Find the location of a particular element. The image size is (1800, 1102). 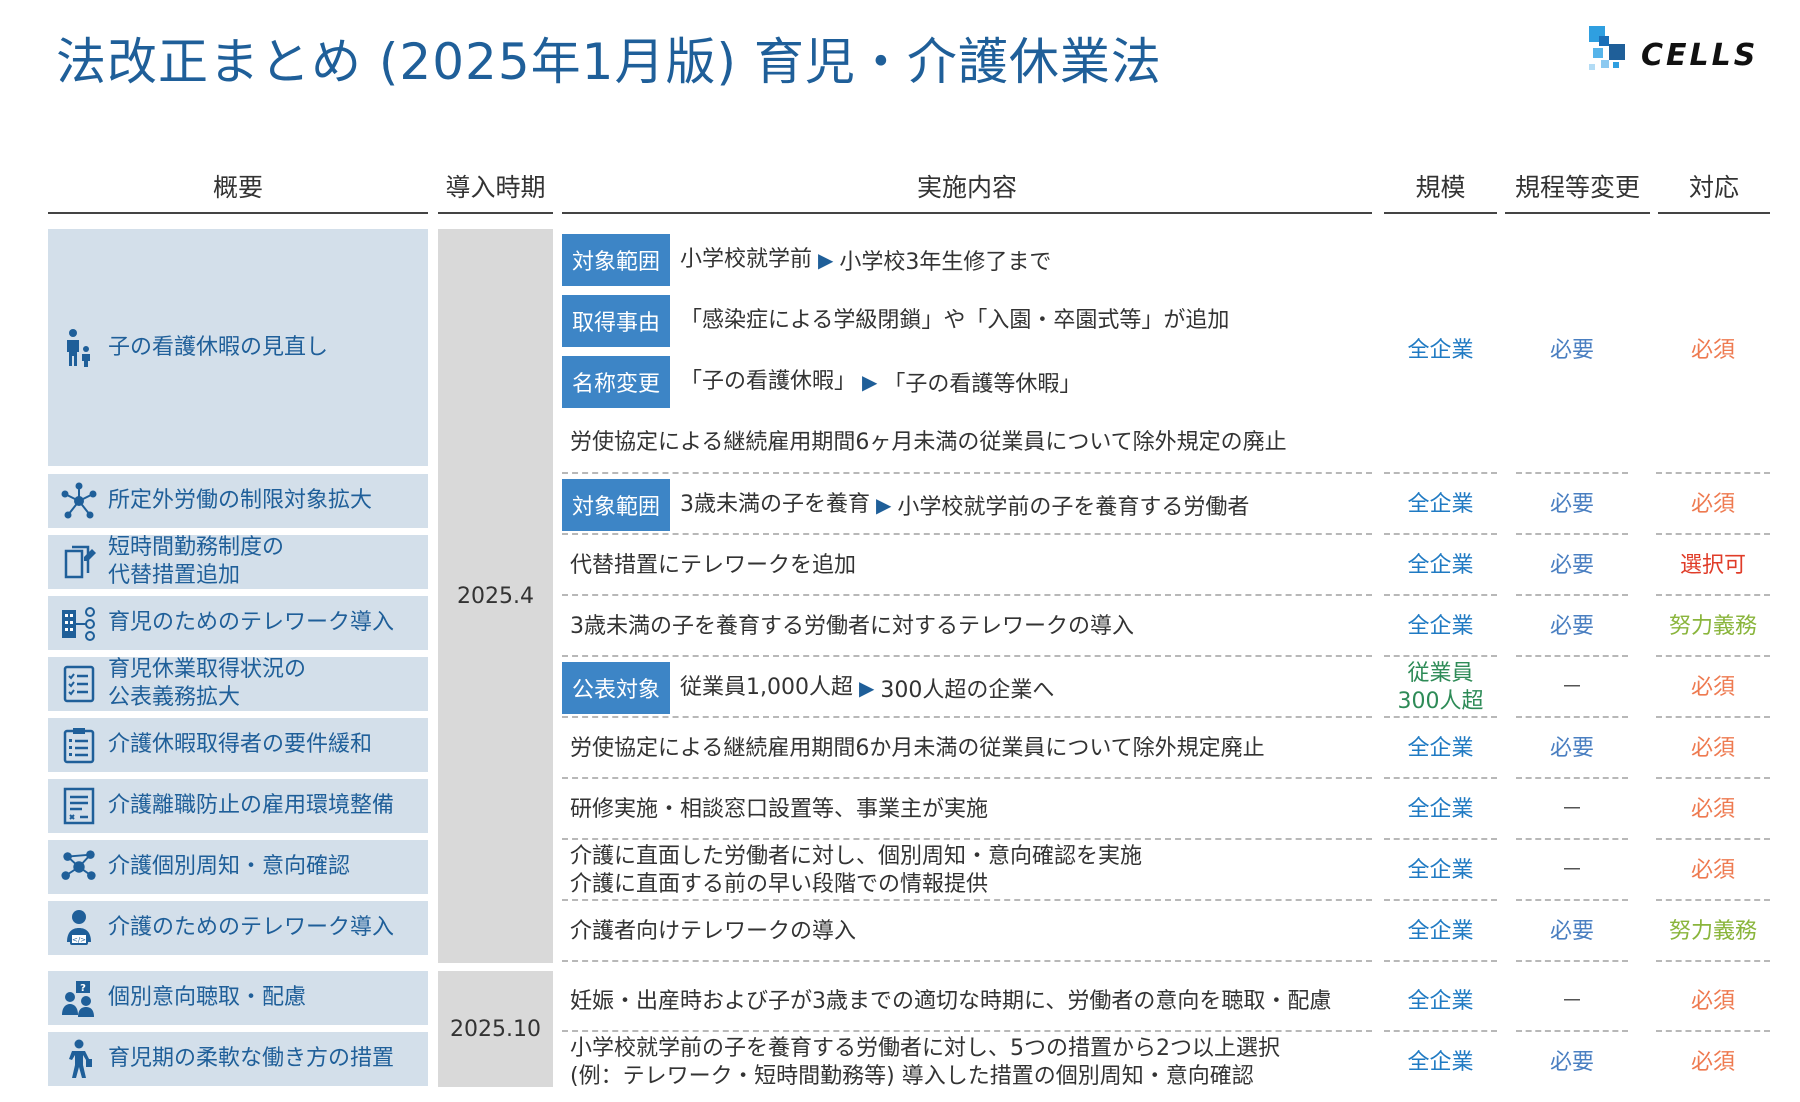

overview-label: 介護のためのテレワーク導入 is located at coordinates (251, 927).